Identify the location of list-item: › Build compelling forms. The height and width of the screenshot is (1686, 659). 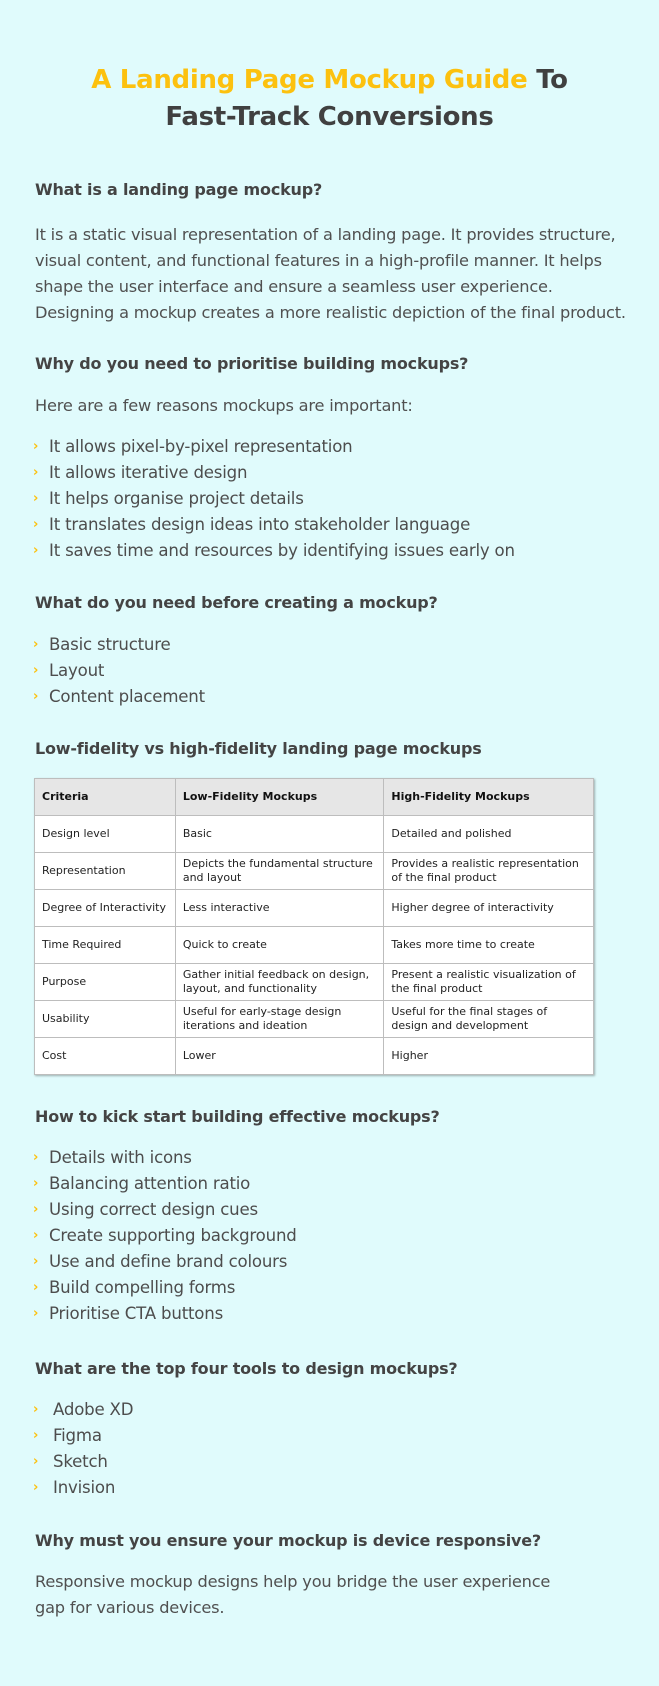
(165, 1288).